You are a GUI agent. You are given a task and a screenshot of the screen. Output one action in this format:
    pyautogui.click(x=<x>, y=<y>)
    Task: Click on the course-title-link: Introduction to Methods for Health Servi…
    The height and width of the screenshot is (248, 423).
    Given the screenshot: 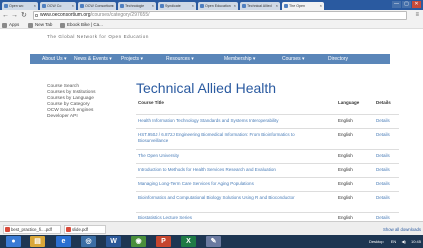 What is the action you would take?
    pyautogui.click(x=224, y=170)
    